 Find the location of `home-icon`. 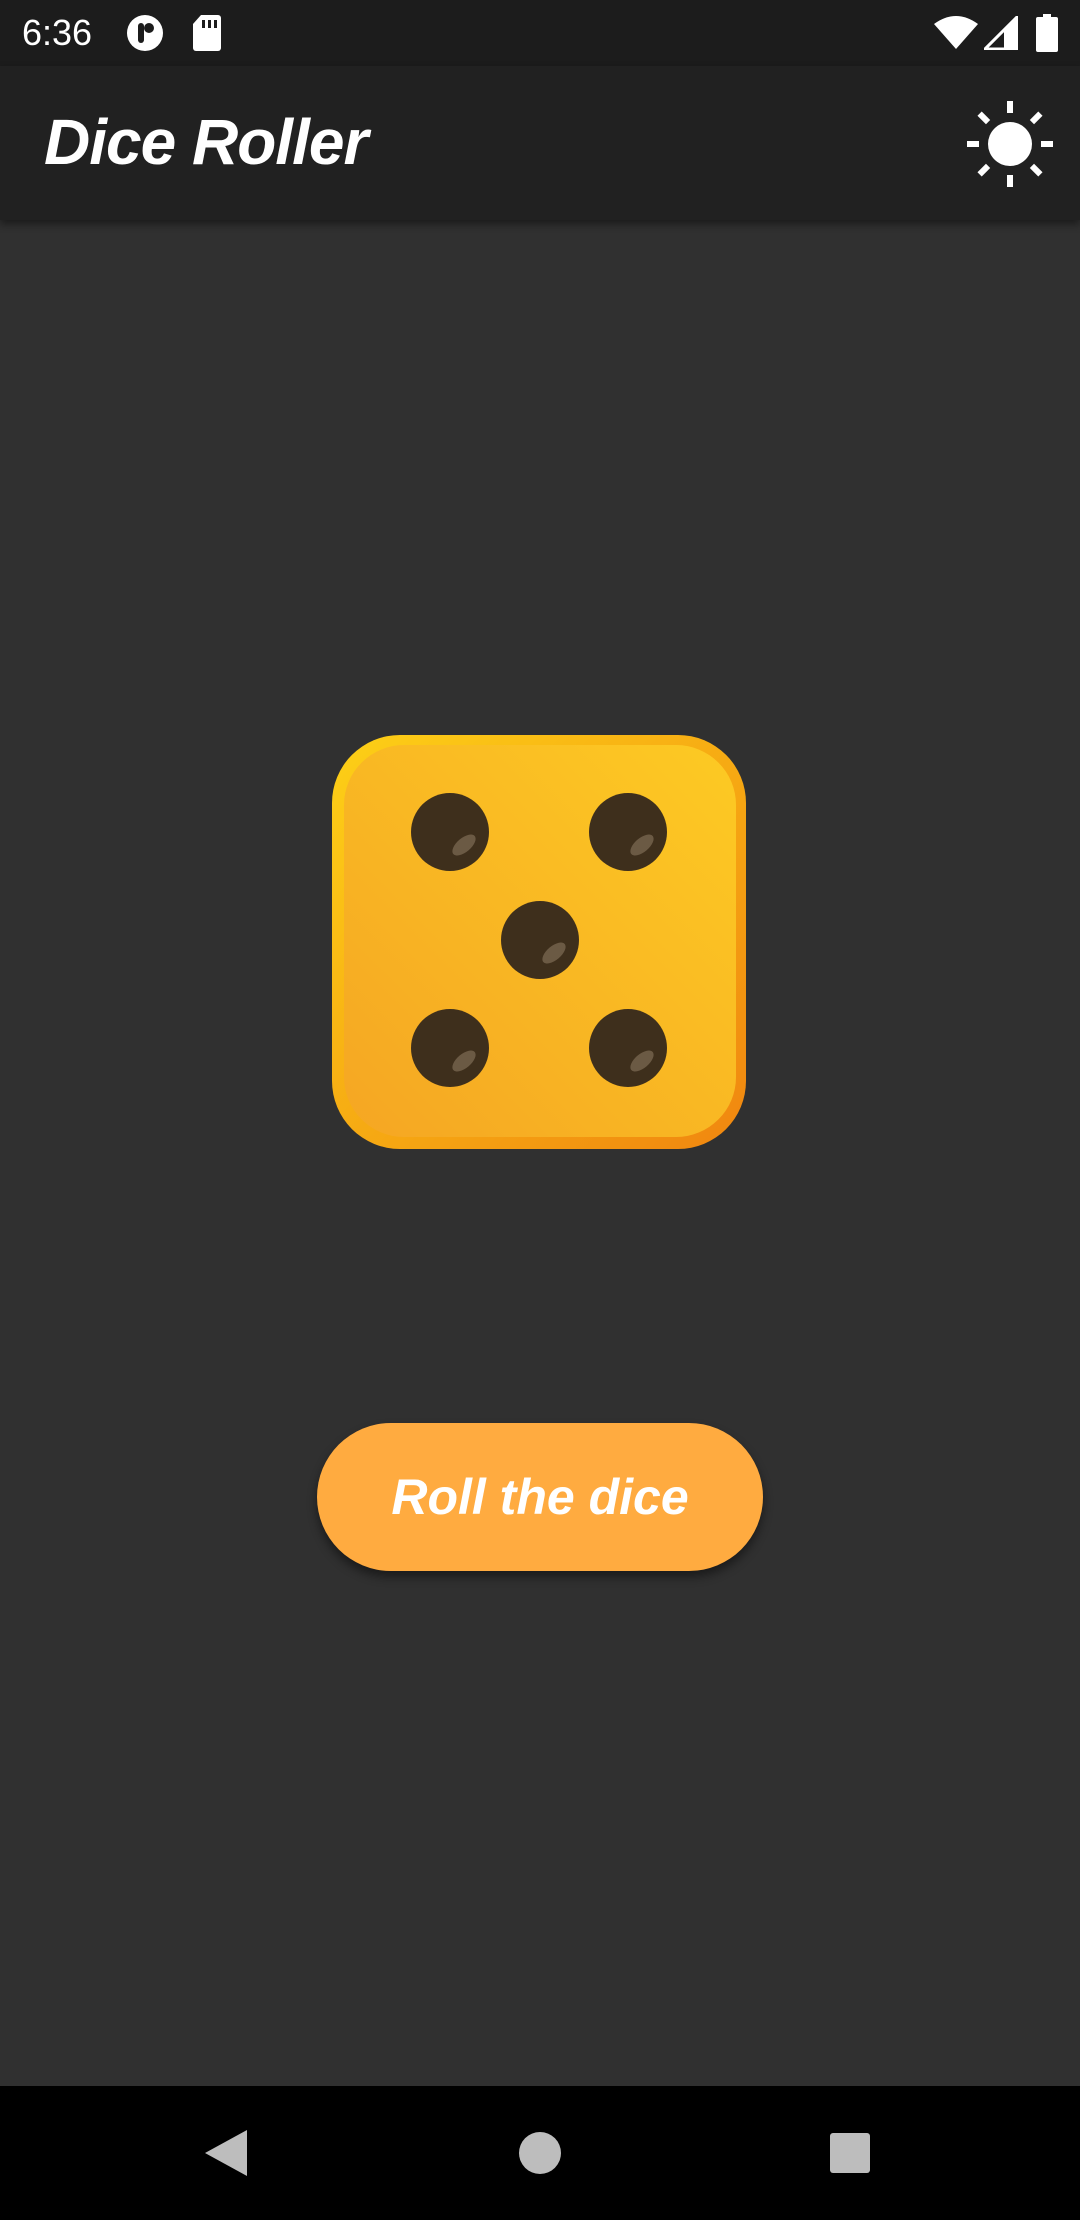

home-icon is located at coordinates (540, 2153).